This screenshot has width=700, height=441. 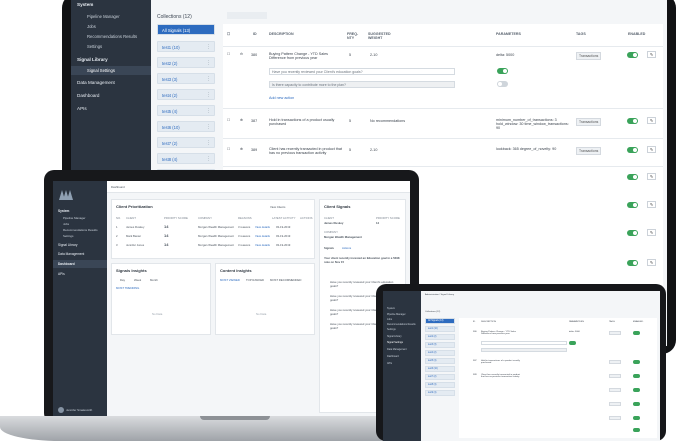 What do you see at coordinates (186, 78) in the screenshot?
I see `collection-item: test3 (3) ⋮` at bounding box center [186, 78].